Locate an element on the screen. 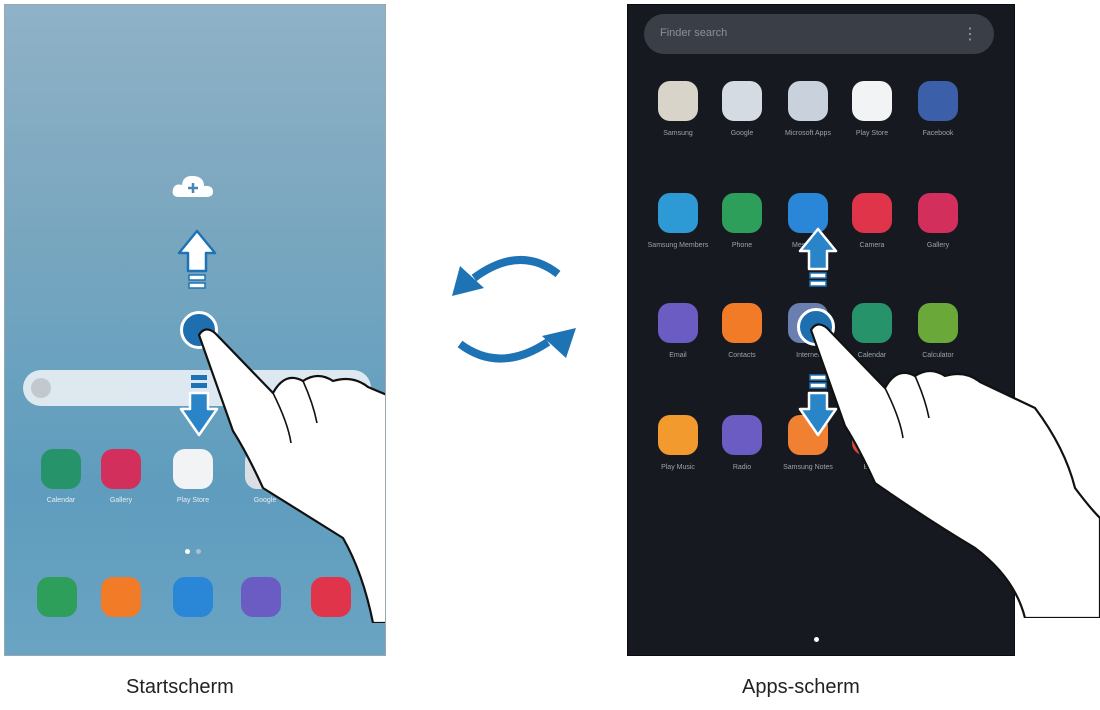  finder-search-bar: Finder search ⋮ is located at coordinates (819, 34).